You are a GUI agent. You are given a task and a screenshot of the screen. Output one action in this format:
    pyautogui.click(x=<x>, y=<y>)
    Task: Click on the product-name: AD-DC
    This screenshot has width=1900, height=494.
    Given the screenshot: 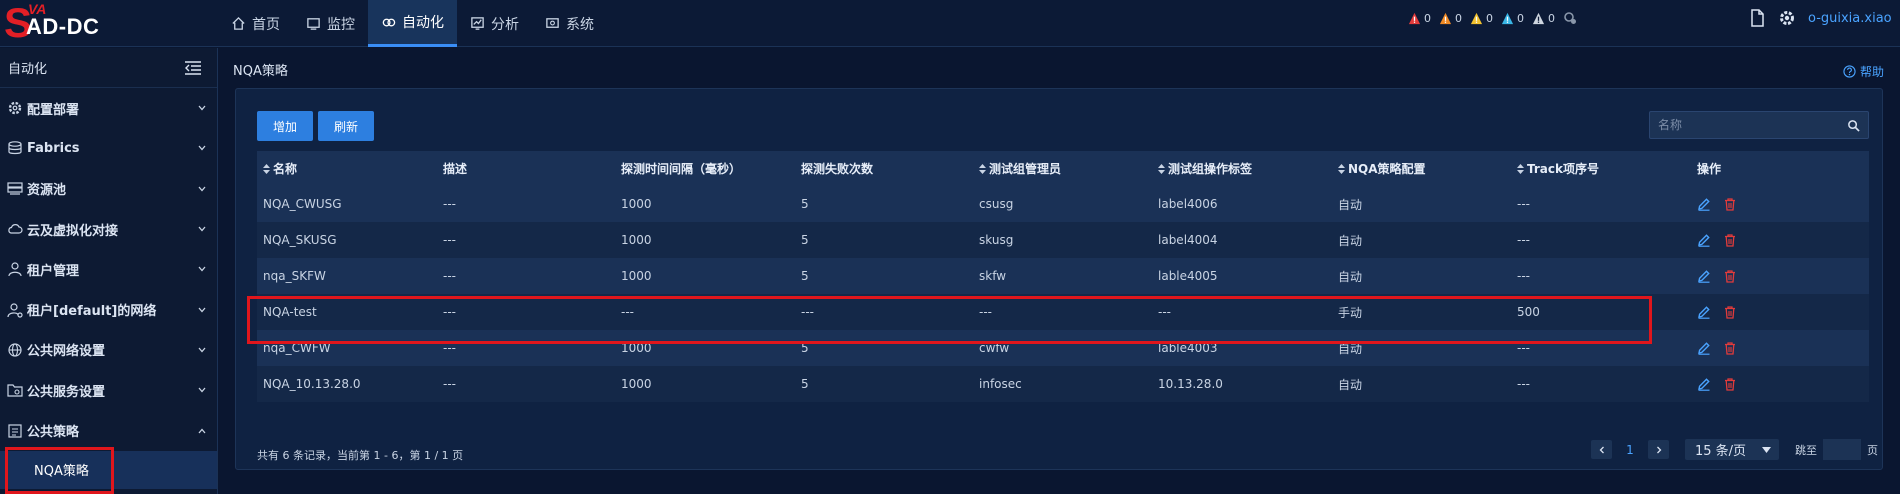 What is the action you would take?
    pyautogui.click(x=63, y=26)
    